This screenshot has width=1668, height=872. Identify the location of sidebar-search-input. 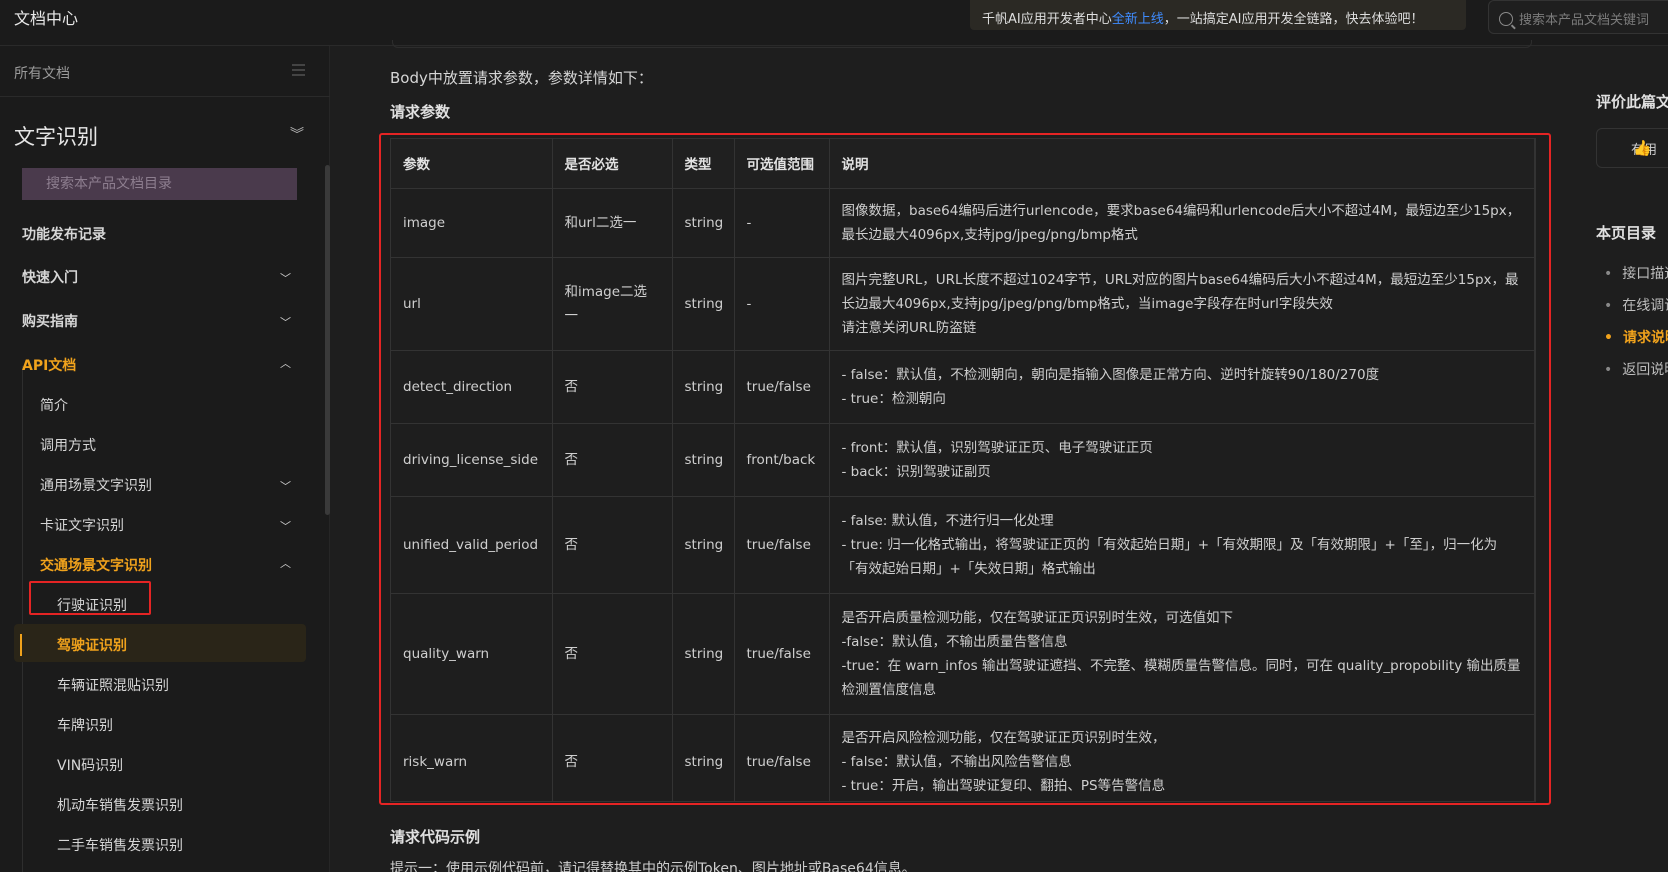
(159, 184).